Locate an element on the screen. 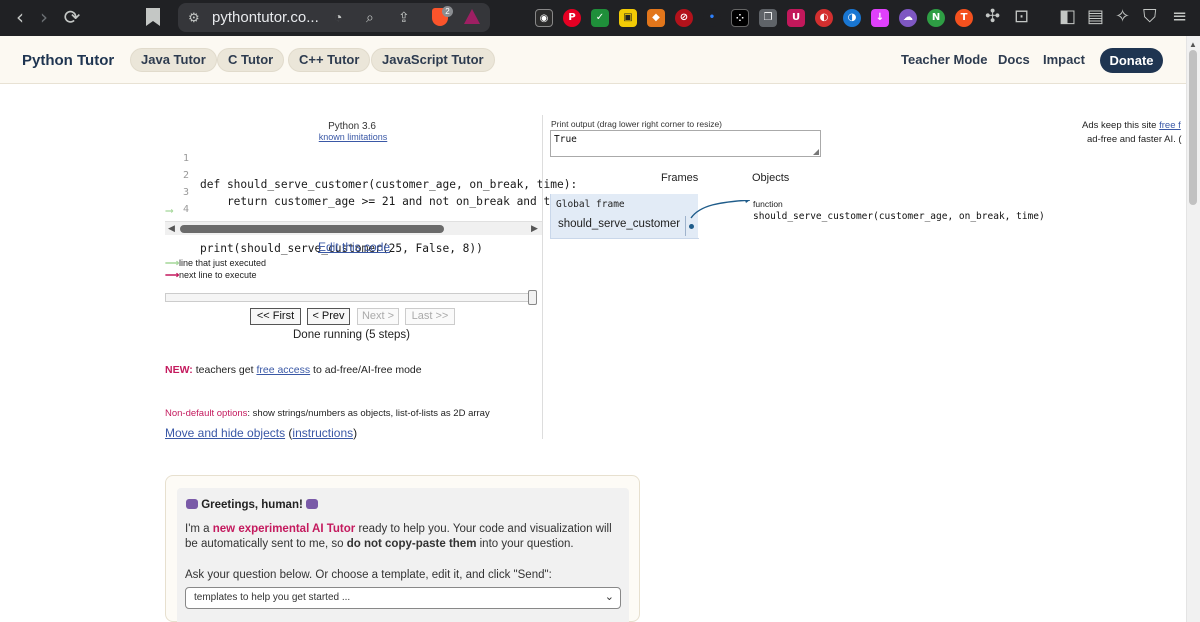 This screenshot has height=622, width=1200. cloud-extension-icon: ☁ is located at coordinates (908, 18).